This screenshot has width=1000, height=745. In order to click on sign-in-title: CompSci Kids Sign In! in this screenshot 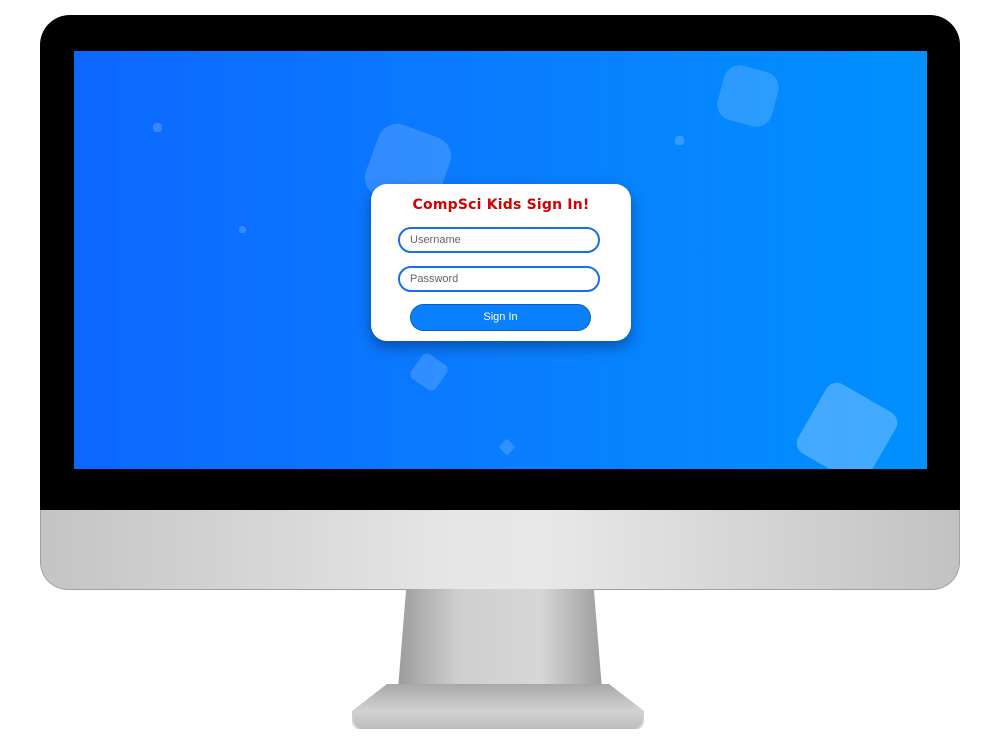, I will do `click(501, 205)`.